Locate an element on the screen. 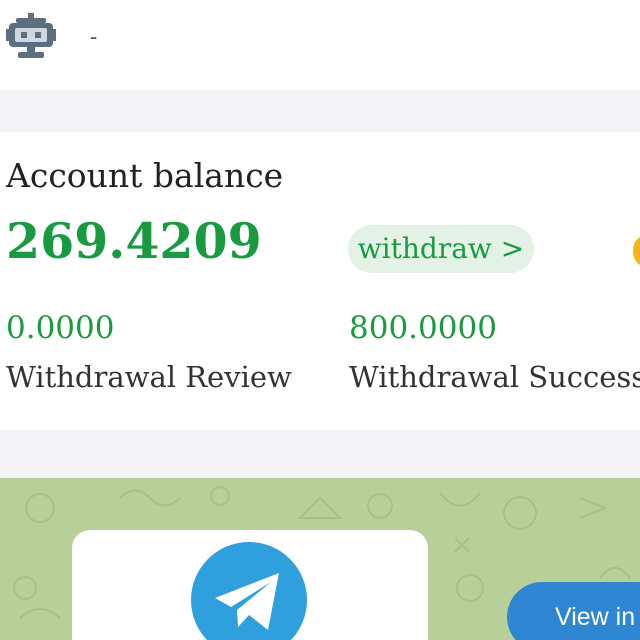 The height and width of the screenshot is (640, 640). telegram-card is located at coordinates (250, 585).